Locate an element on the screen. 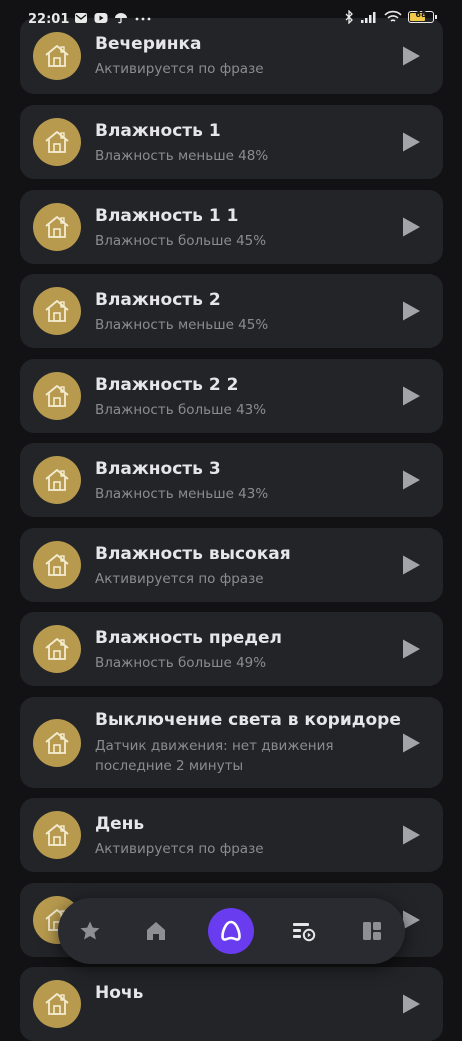 The image size is (462, 1041). alice-icon is located at coordinates (231, 930).